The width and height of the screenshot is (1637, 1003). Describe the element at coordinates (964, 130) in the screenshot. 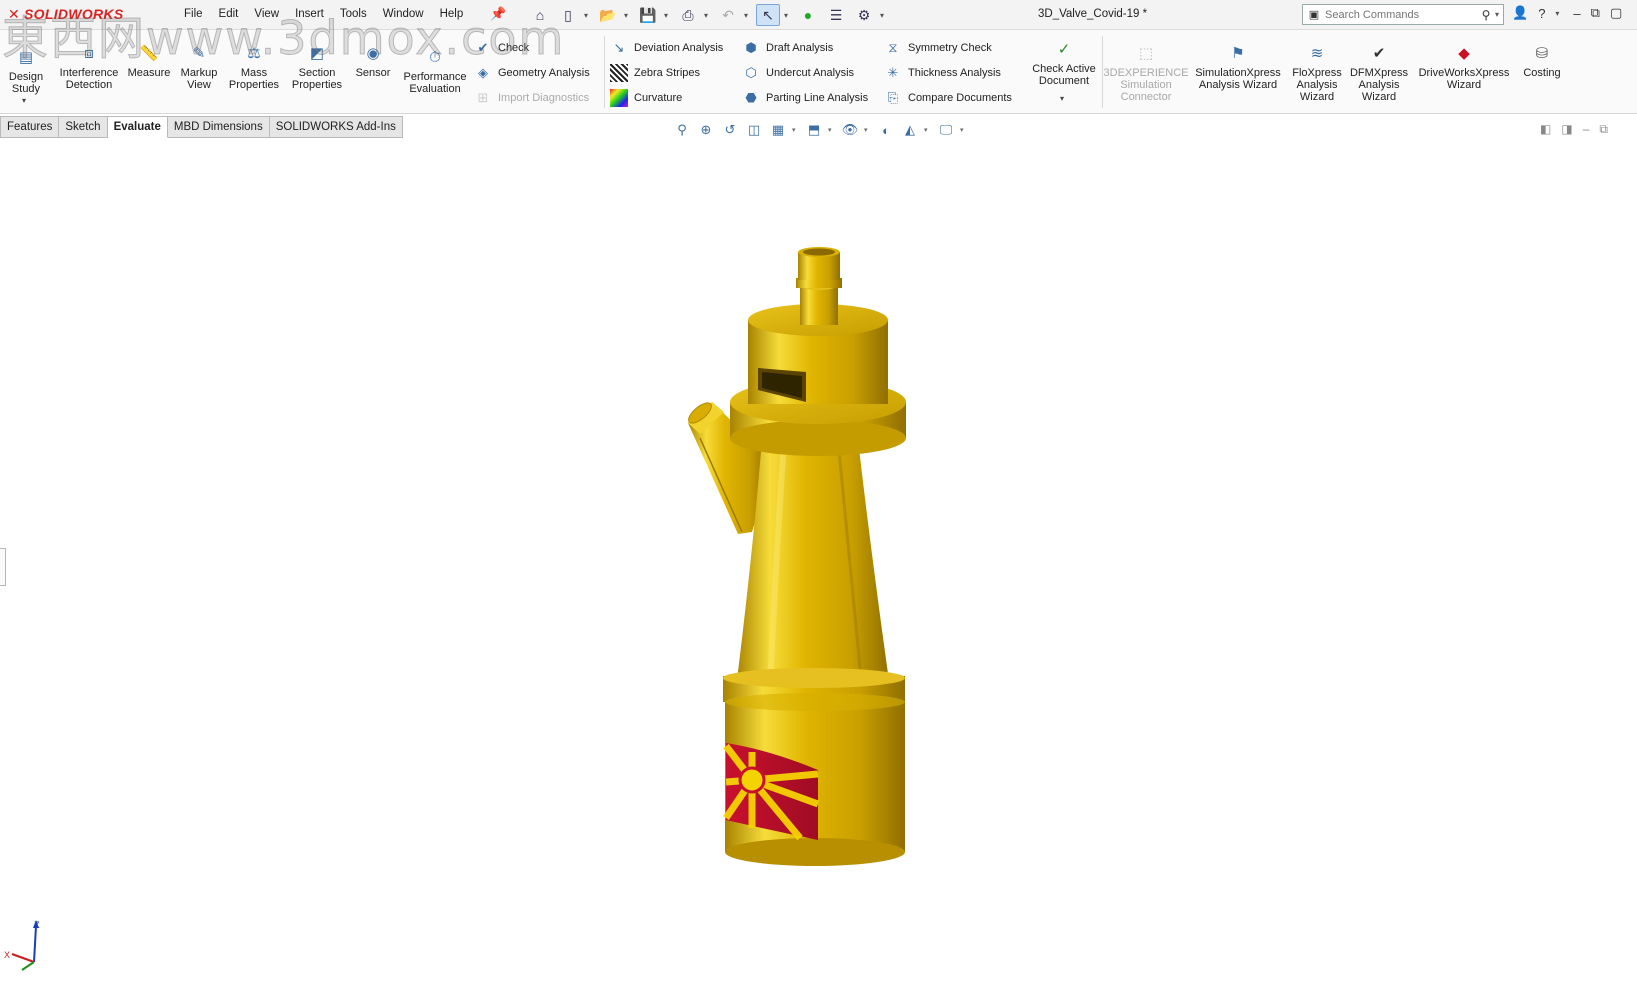

I see `view-settings-dropdown-icon: ▾` at that location.